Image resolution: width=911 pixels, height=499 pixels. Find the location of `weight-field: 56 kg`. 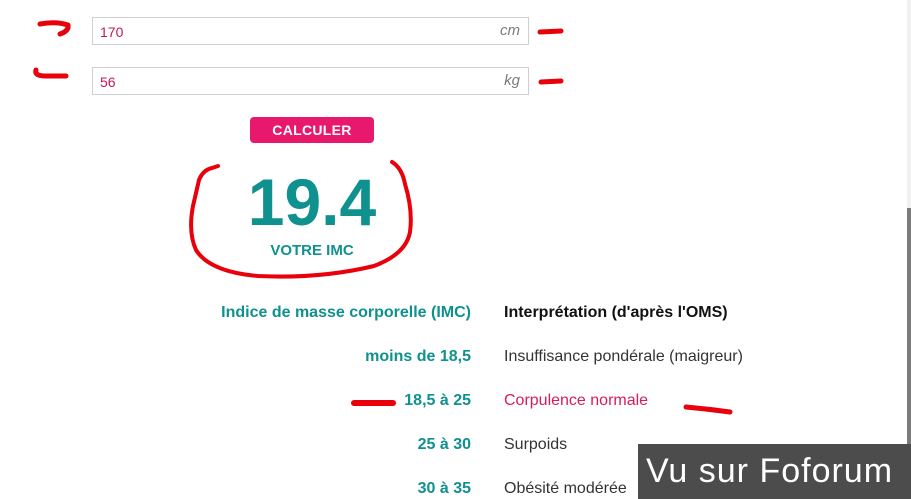

weight-field: 56 kg is located at coordinates (310, 81).